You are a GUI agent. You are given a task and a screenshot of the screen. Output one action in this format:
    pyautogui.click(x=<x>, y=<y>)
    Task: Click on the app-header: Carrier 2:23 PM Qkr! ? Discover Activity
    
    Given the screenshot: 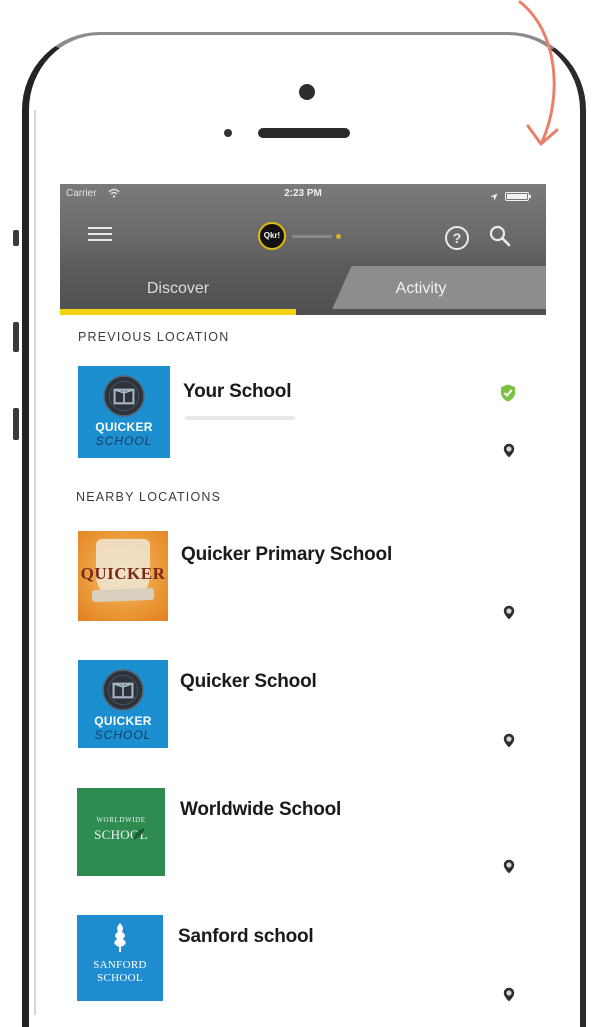 What is the action you would take?
    pyautogui.click(x=303, y=249)
    